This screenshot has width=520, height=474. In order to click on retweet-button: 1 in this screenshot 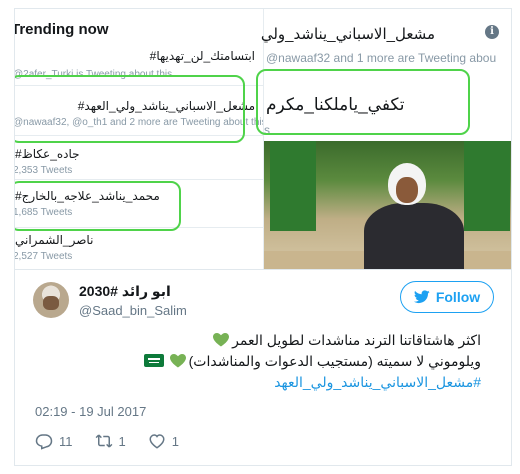, I will do `click(110, 441)`.